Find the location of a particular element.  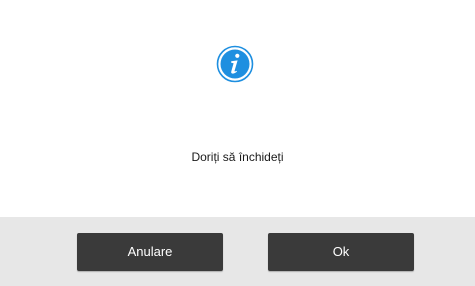

cancel-button: Anulare is located at coordinates (150, 252).